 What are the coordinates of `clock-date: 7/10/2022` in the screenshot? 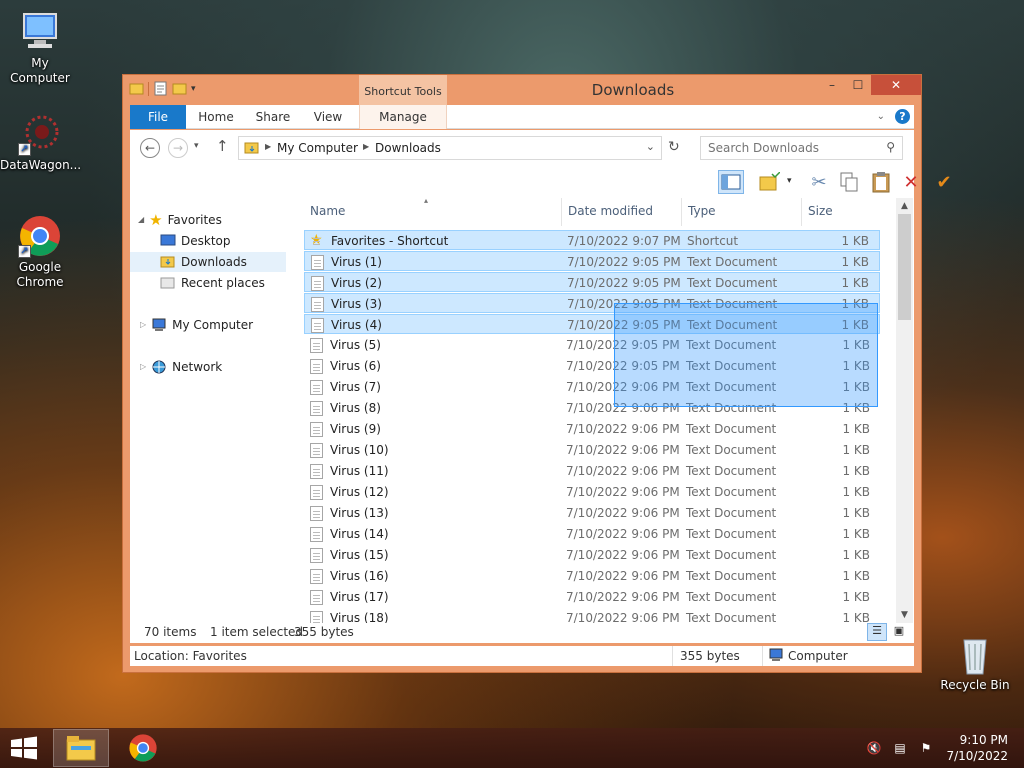 It's located at (977, 756).